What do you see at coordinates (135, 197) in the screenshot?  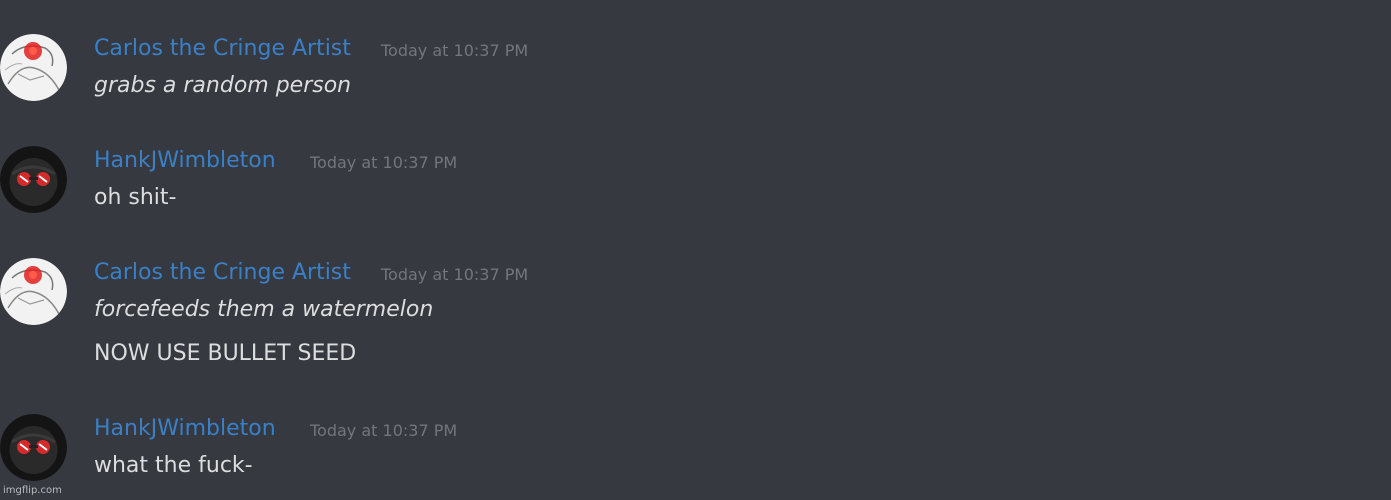 I see `message-text: oh shit-` at bounding box center [135, 197].